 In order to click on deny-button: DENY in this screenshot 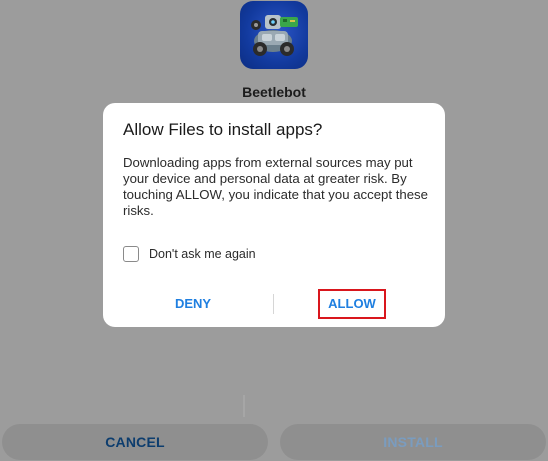, I will do `click(193, 304)`.